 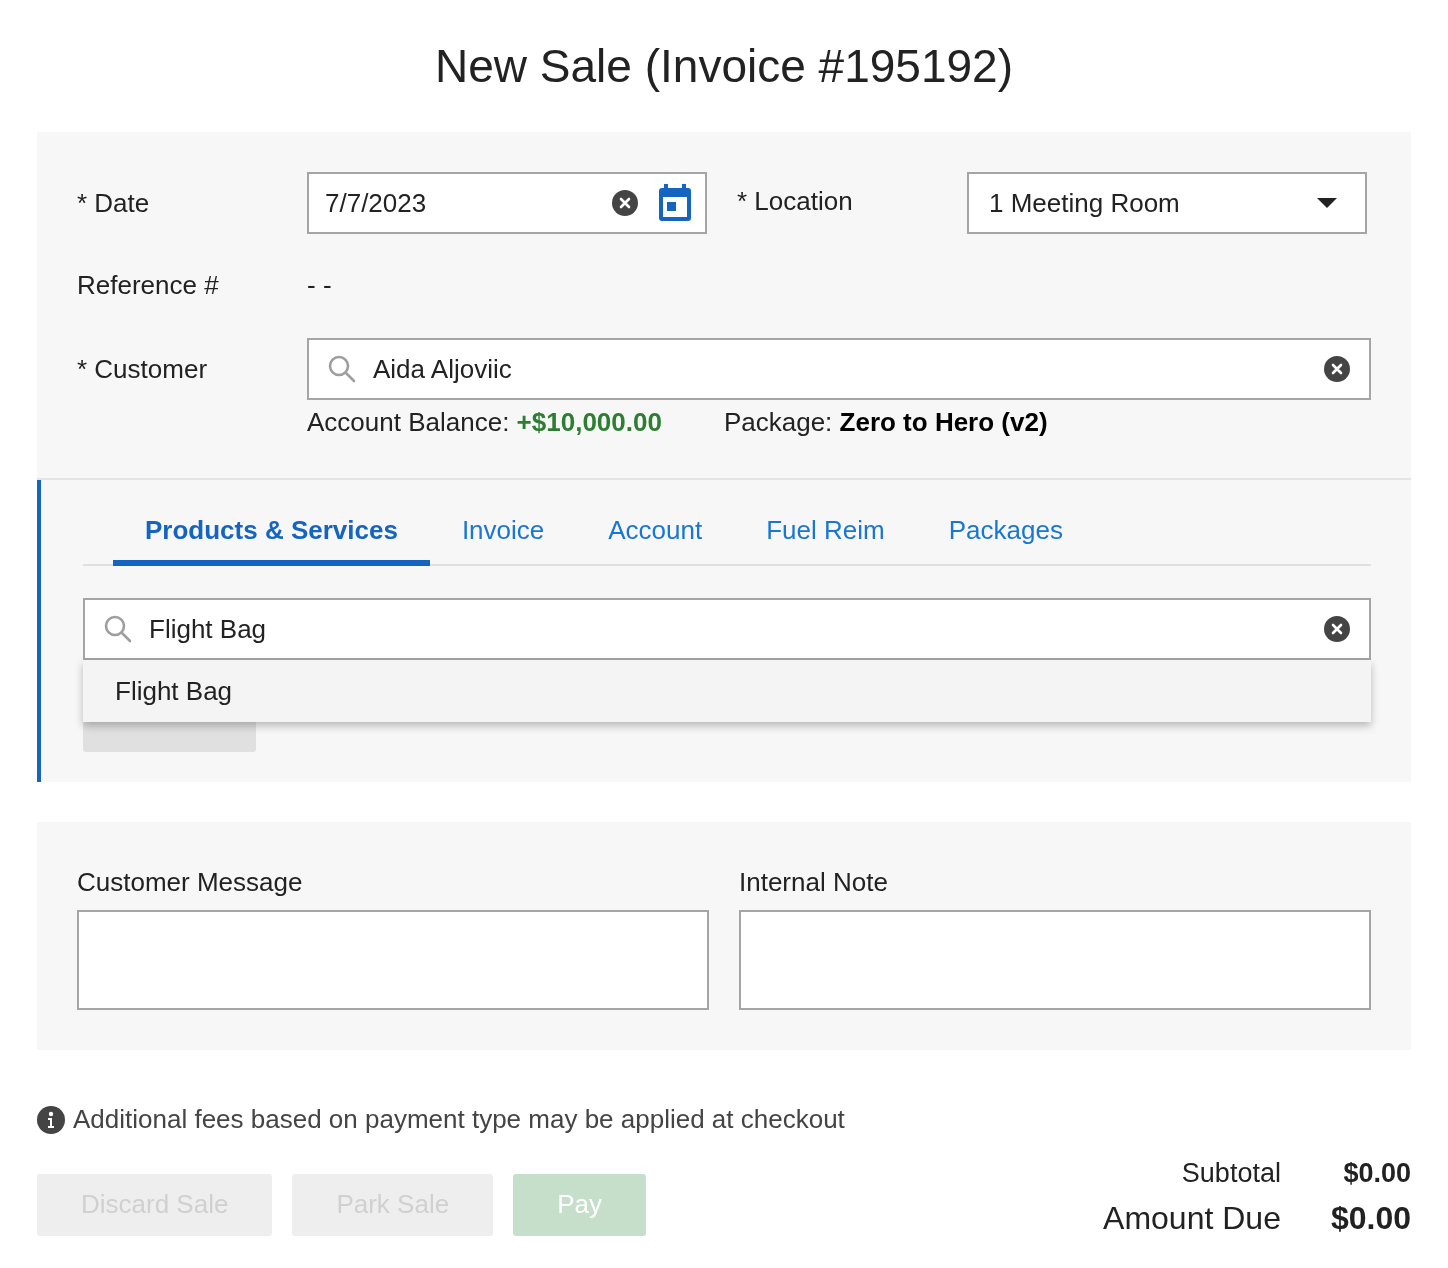 I want to click on tab: Packages, so click(x=1005, y=533).